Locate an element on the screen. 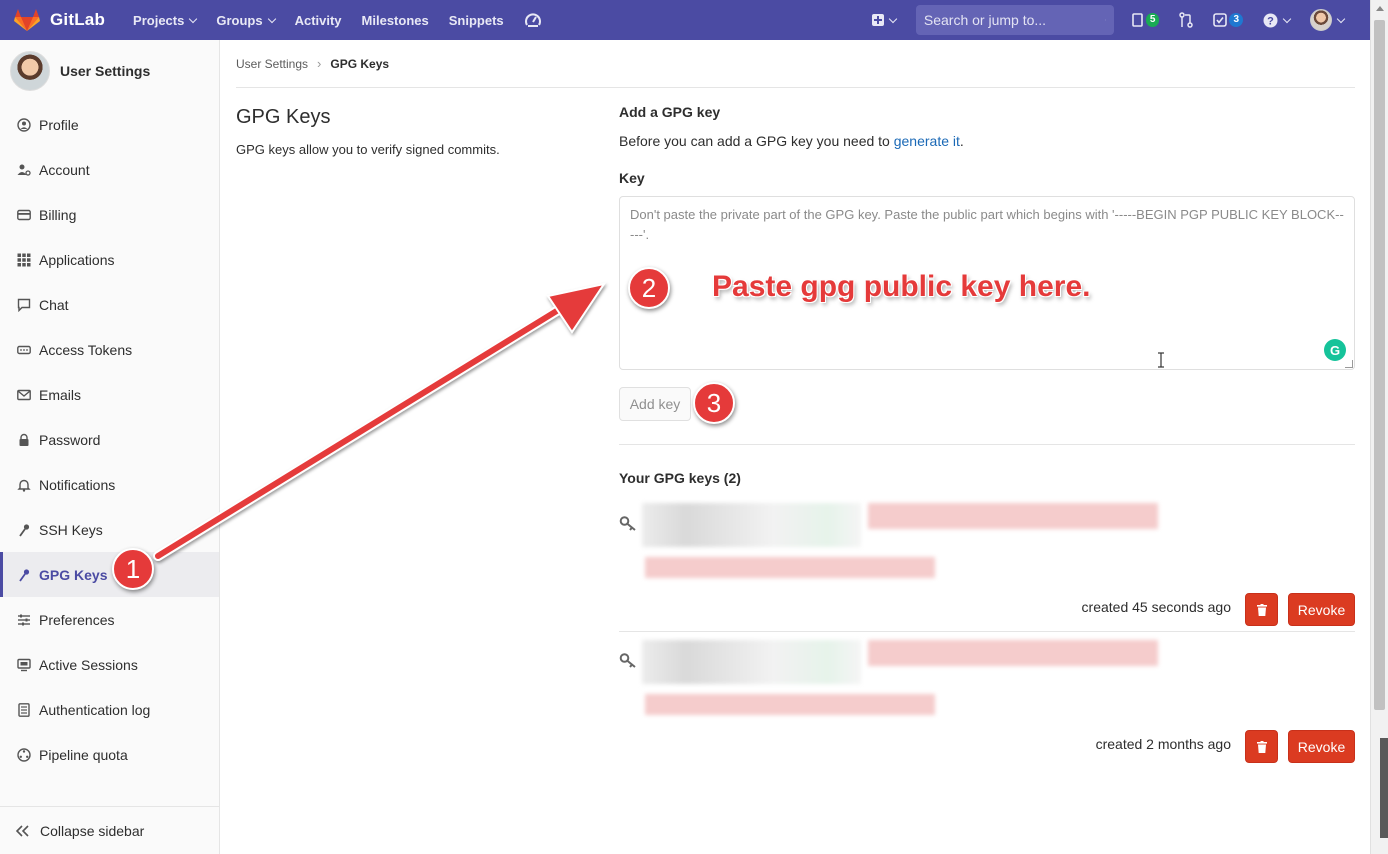 The width and height of the screenshot is (1388, 854). page-scrollbar is located at coordinates (1379, 427).